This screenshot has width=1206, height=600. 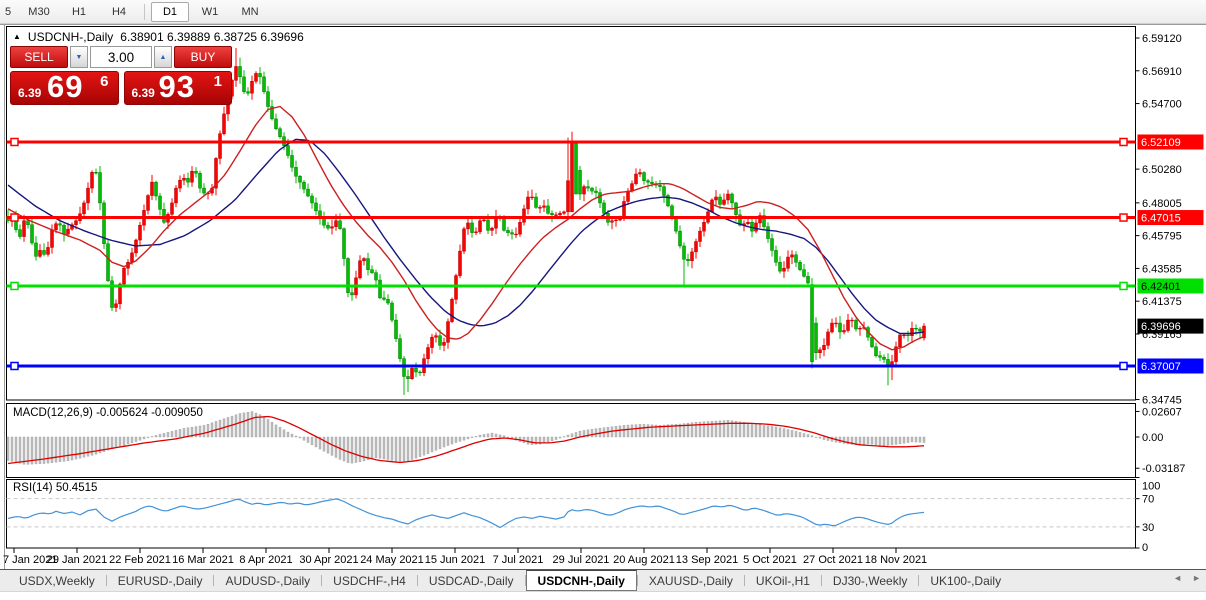 I want to click on tab-audusd-daily: AUDUSD-,Daily, so click(x=267, y=580).